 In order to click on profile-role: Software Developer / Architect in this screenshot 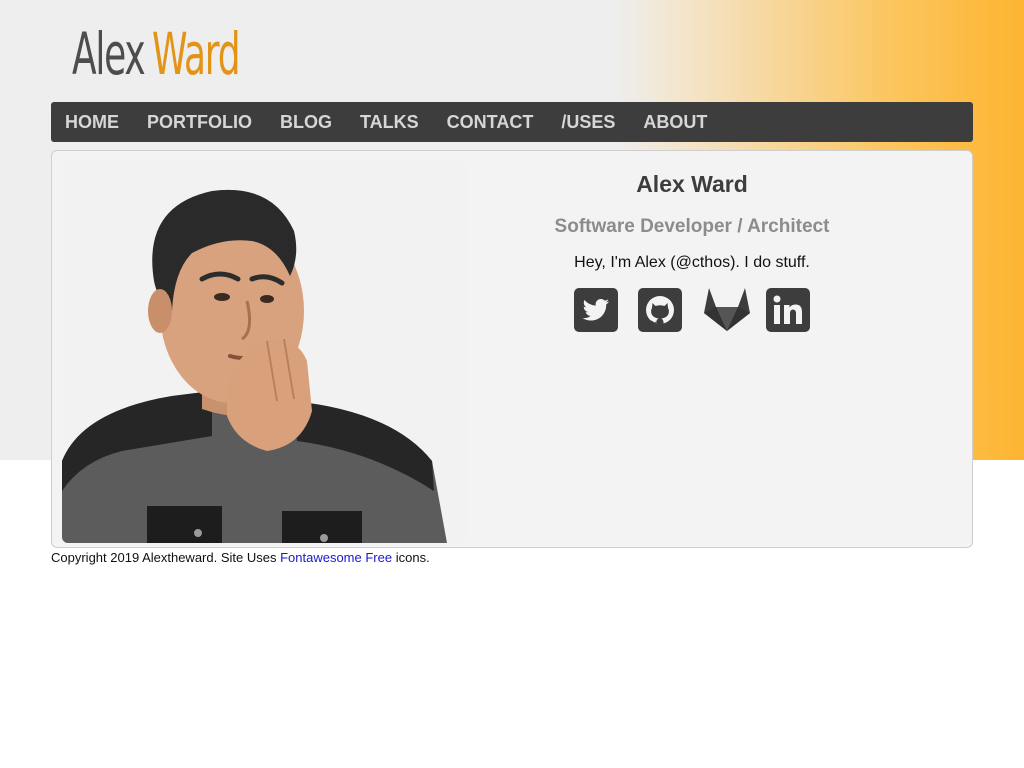, I will do `click(692, 226)`.